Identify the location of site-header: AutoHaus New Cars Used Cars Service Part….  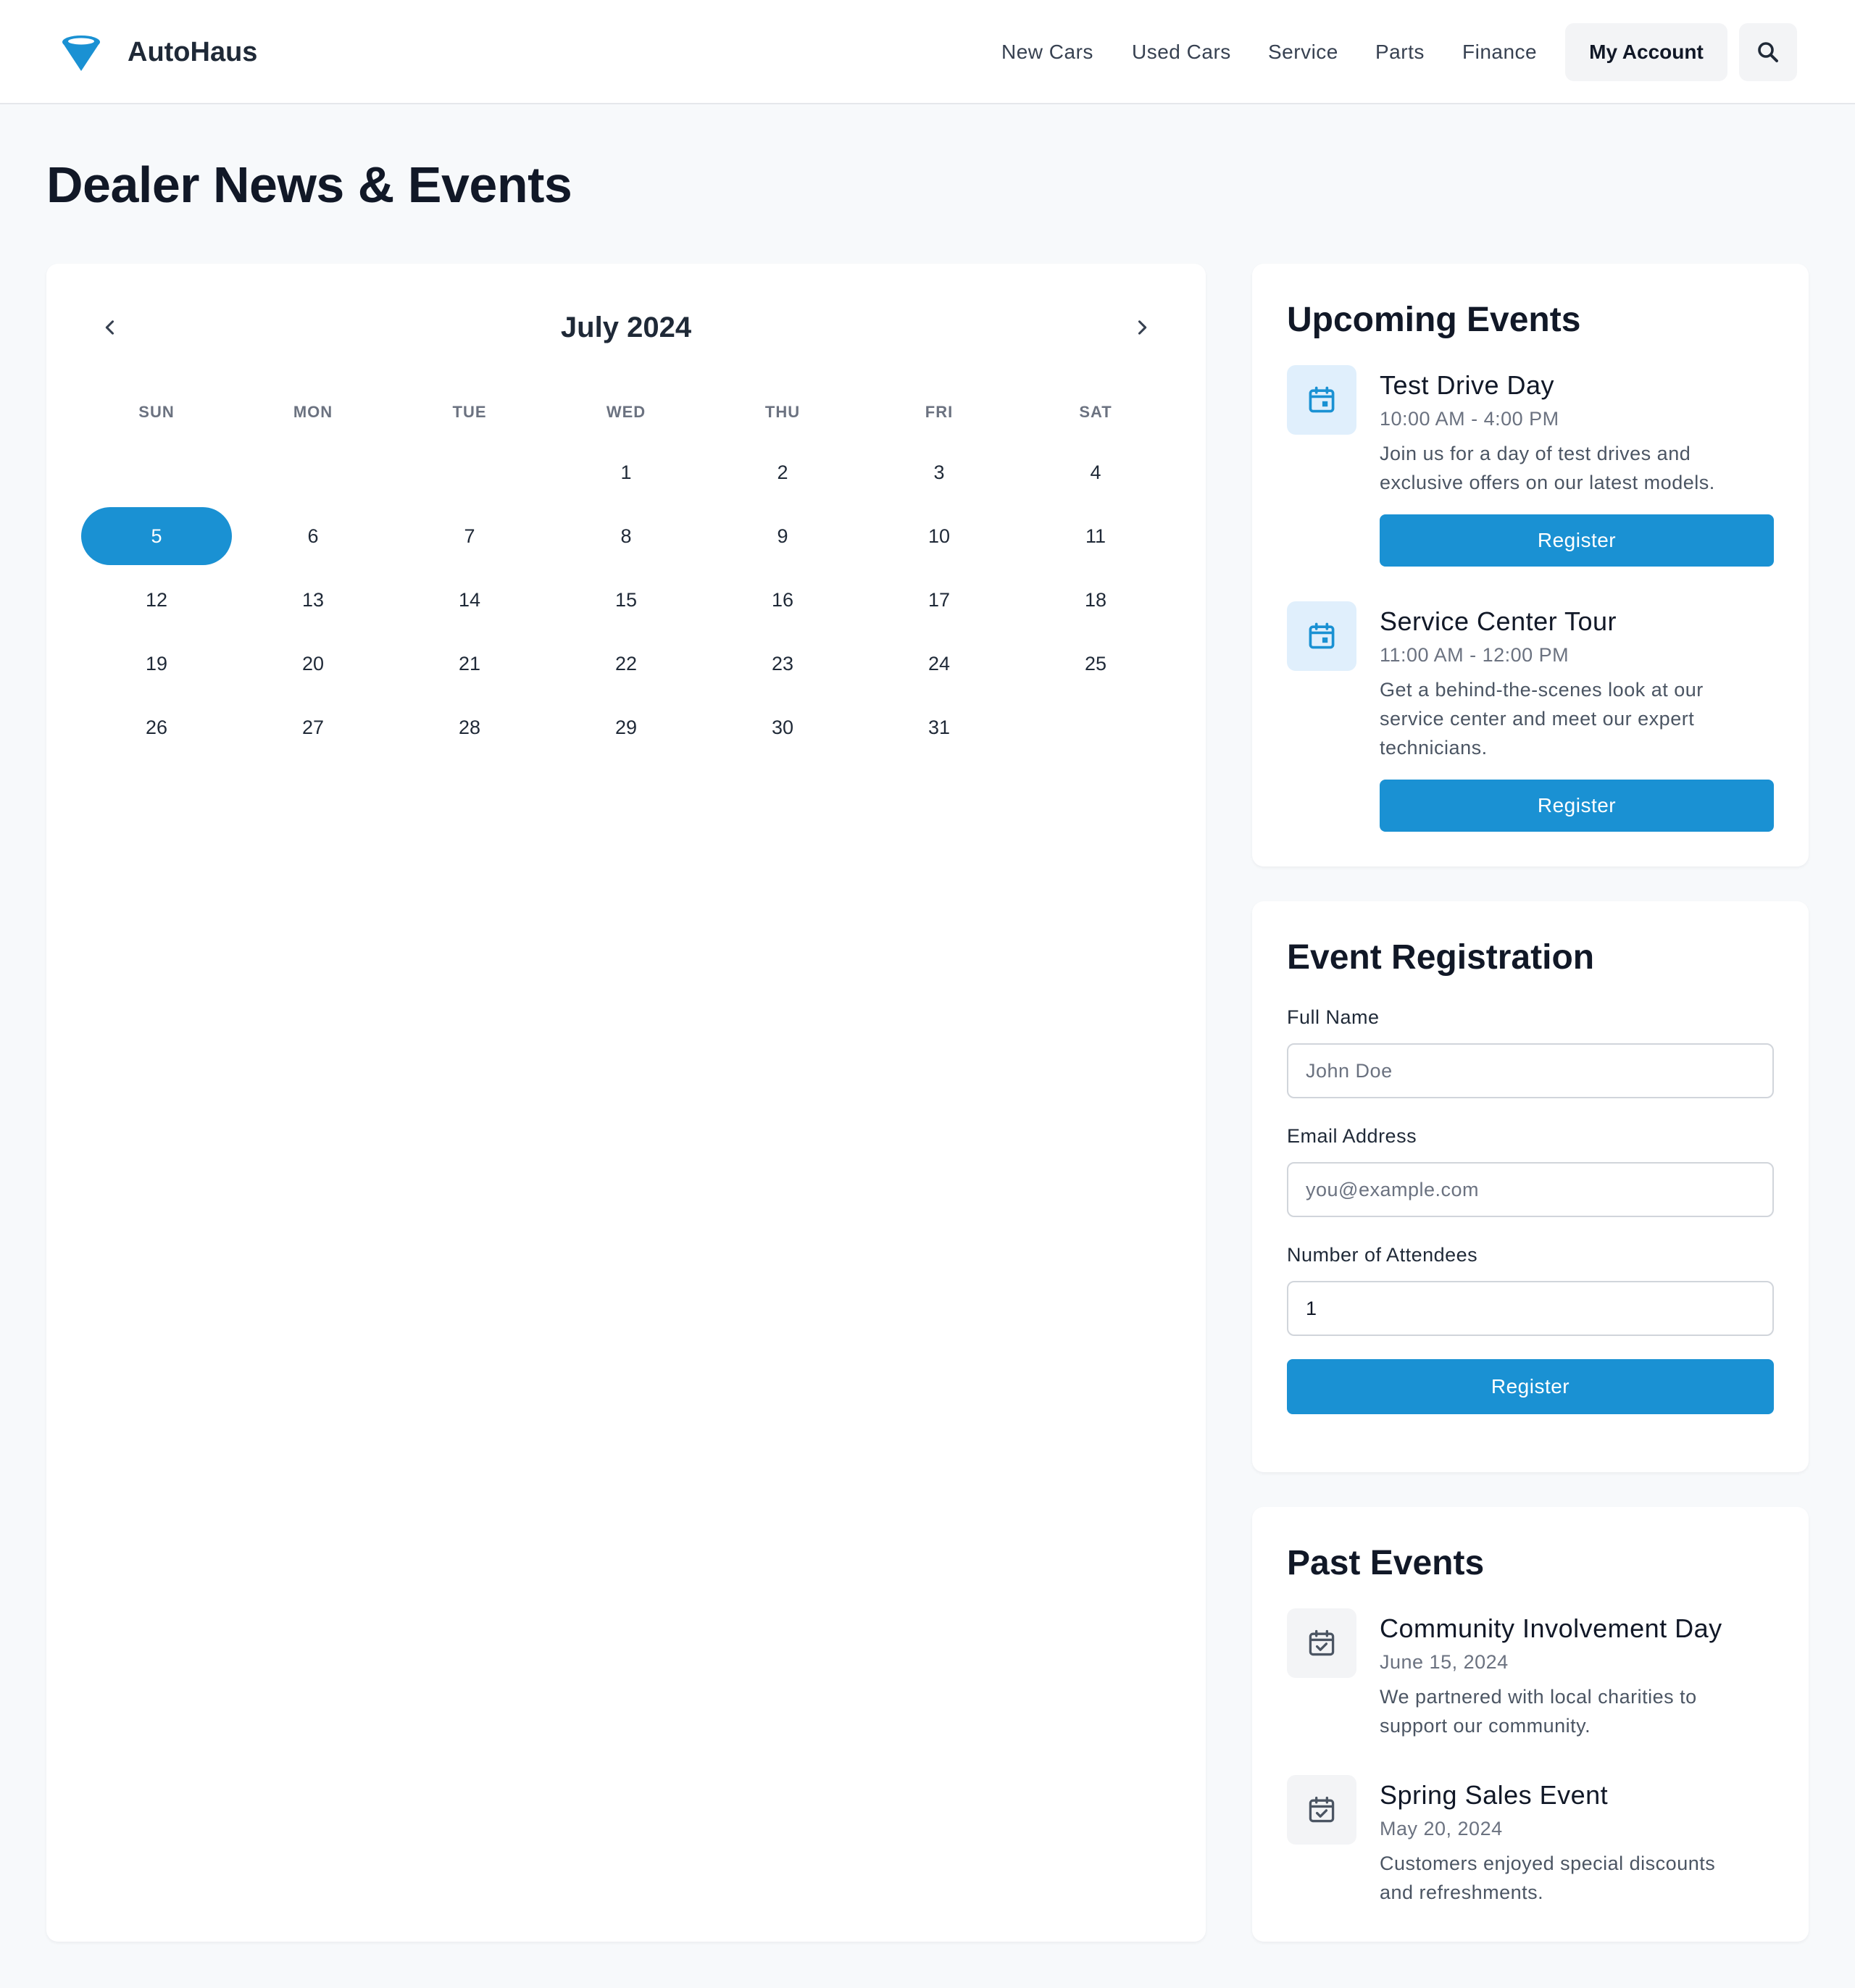
(927, 52).